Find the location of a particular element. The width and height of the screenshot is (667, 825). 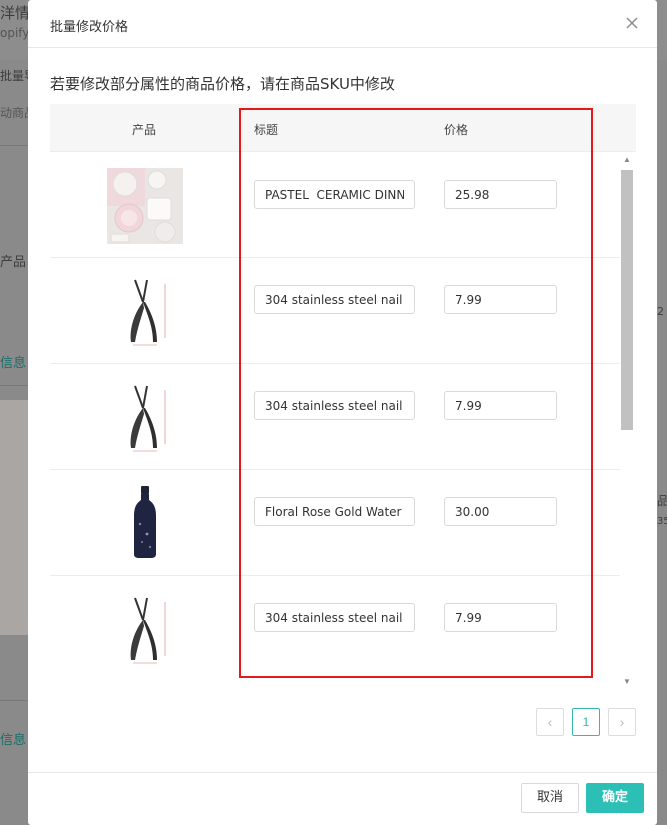

backdrop-info-link: 信息 is located at coordinates (13, 363).